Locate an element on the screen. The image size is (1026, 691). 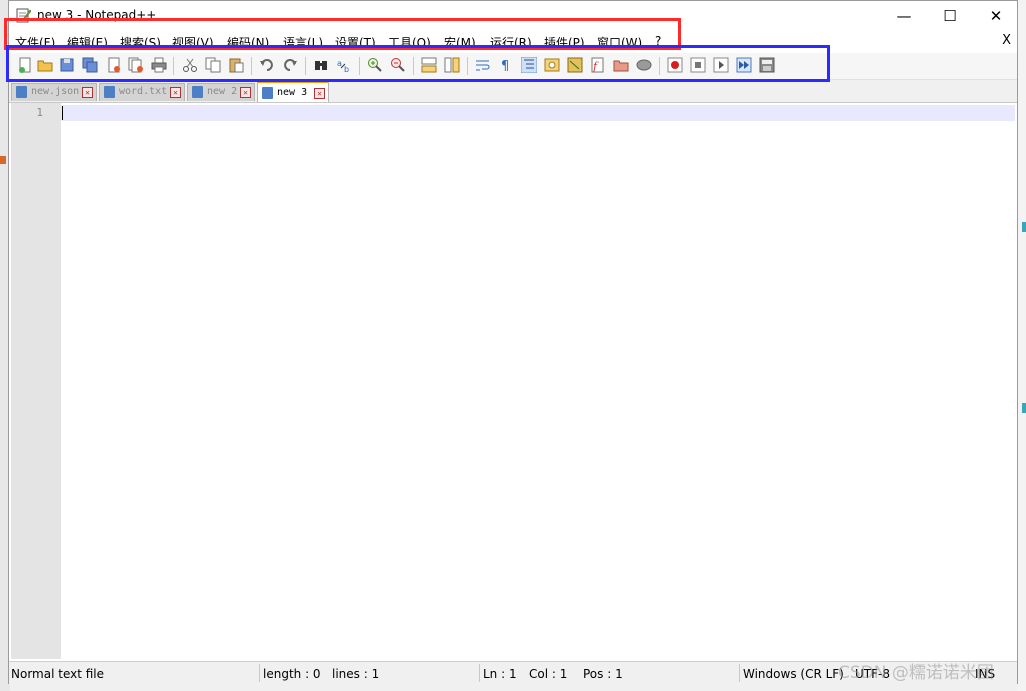
close-window-button: ✕ is located at coordinates (996, 16).